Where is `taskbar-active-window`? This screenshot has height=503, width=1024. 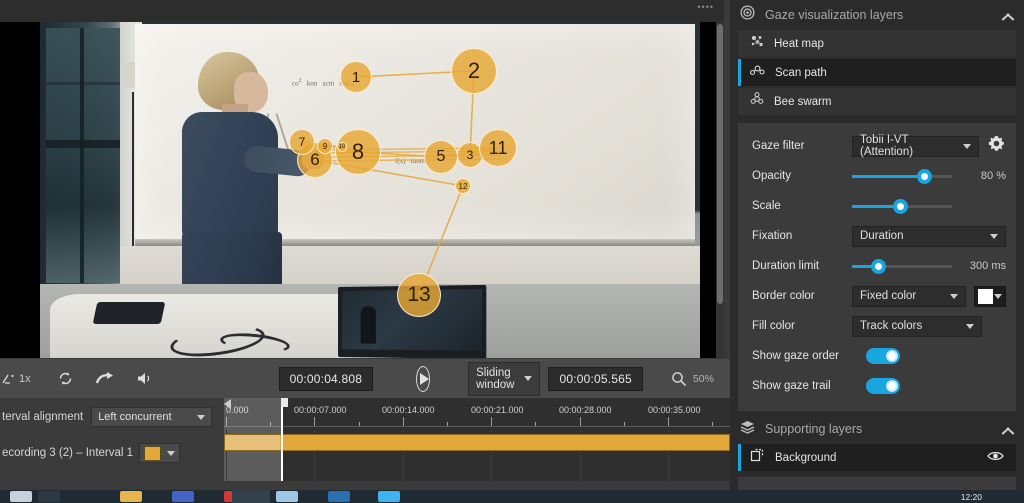
taskbar-active-window is located at coordinates (251, 496).